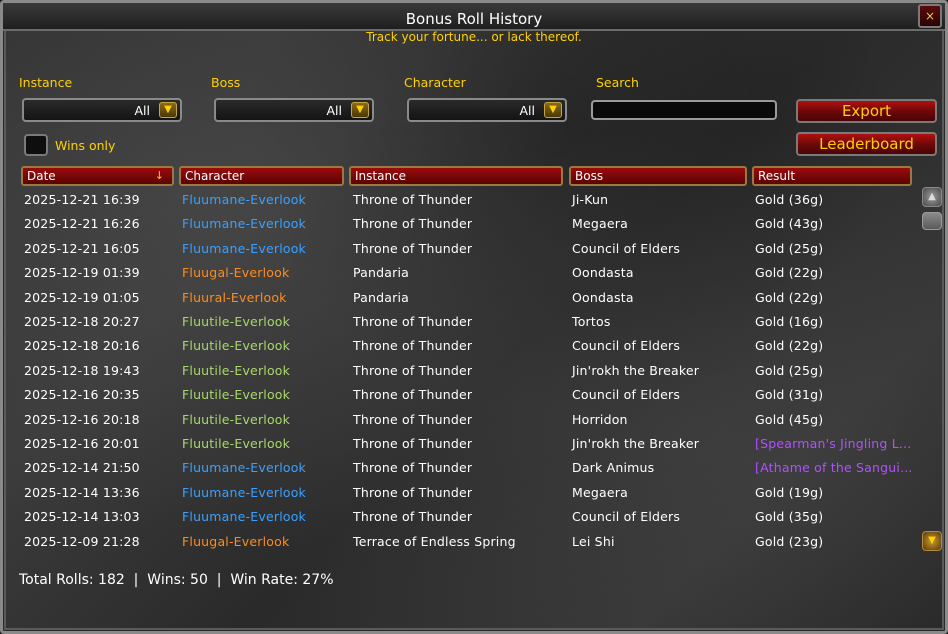 The image size is (948, 634). What do you see at coordinates (97, 176) in the screenshot?
I see `column-header-date: Date ↓` at bounding box center [97, 176].